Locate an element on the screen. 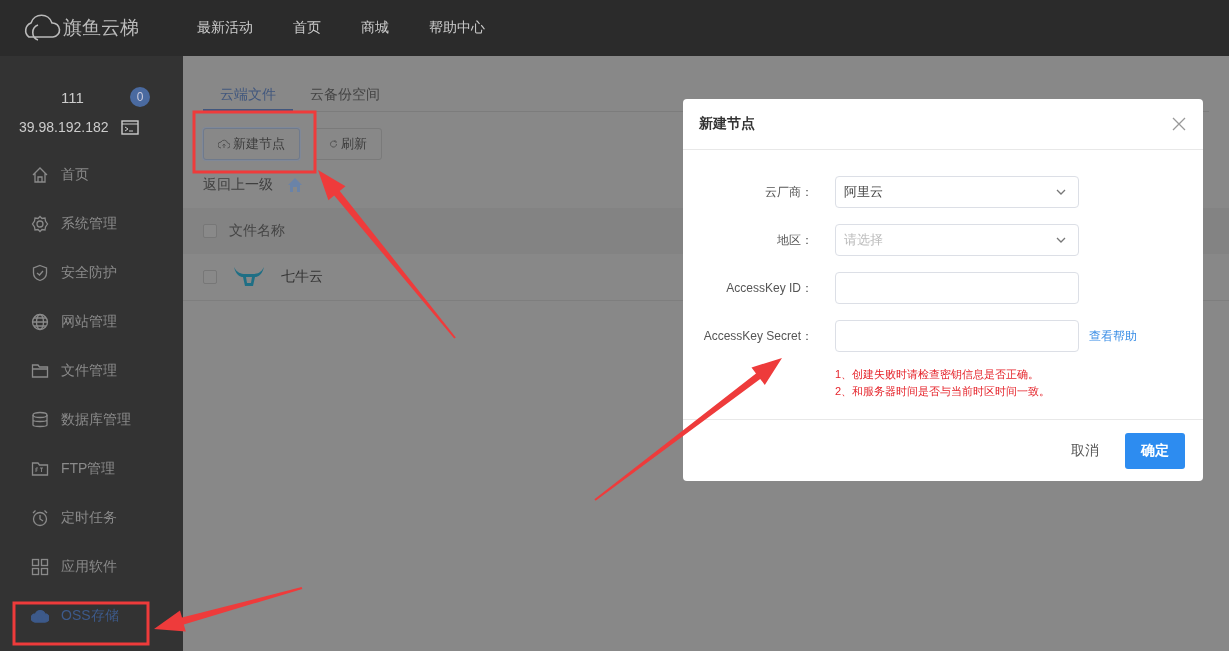  brand-name: 旗鱼云梯 is located at coordinates (101, 28).